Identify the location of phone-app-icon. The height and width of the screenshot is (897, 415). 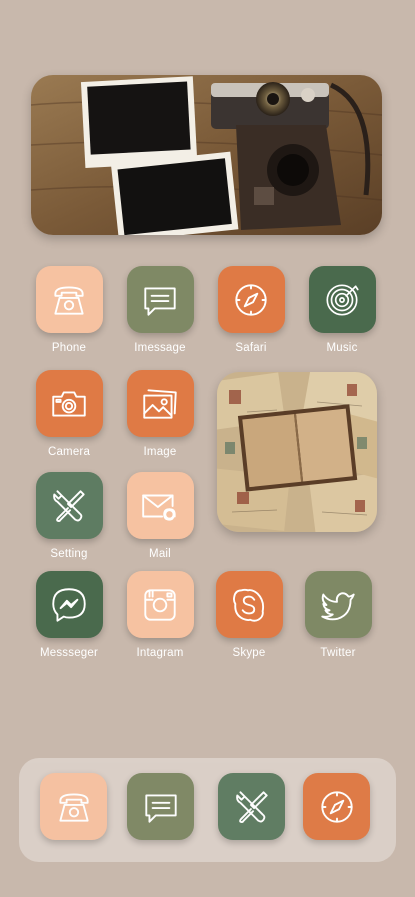
(69, 299).